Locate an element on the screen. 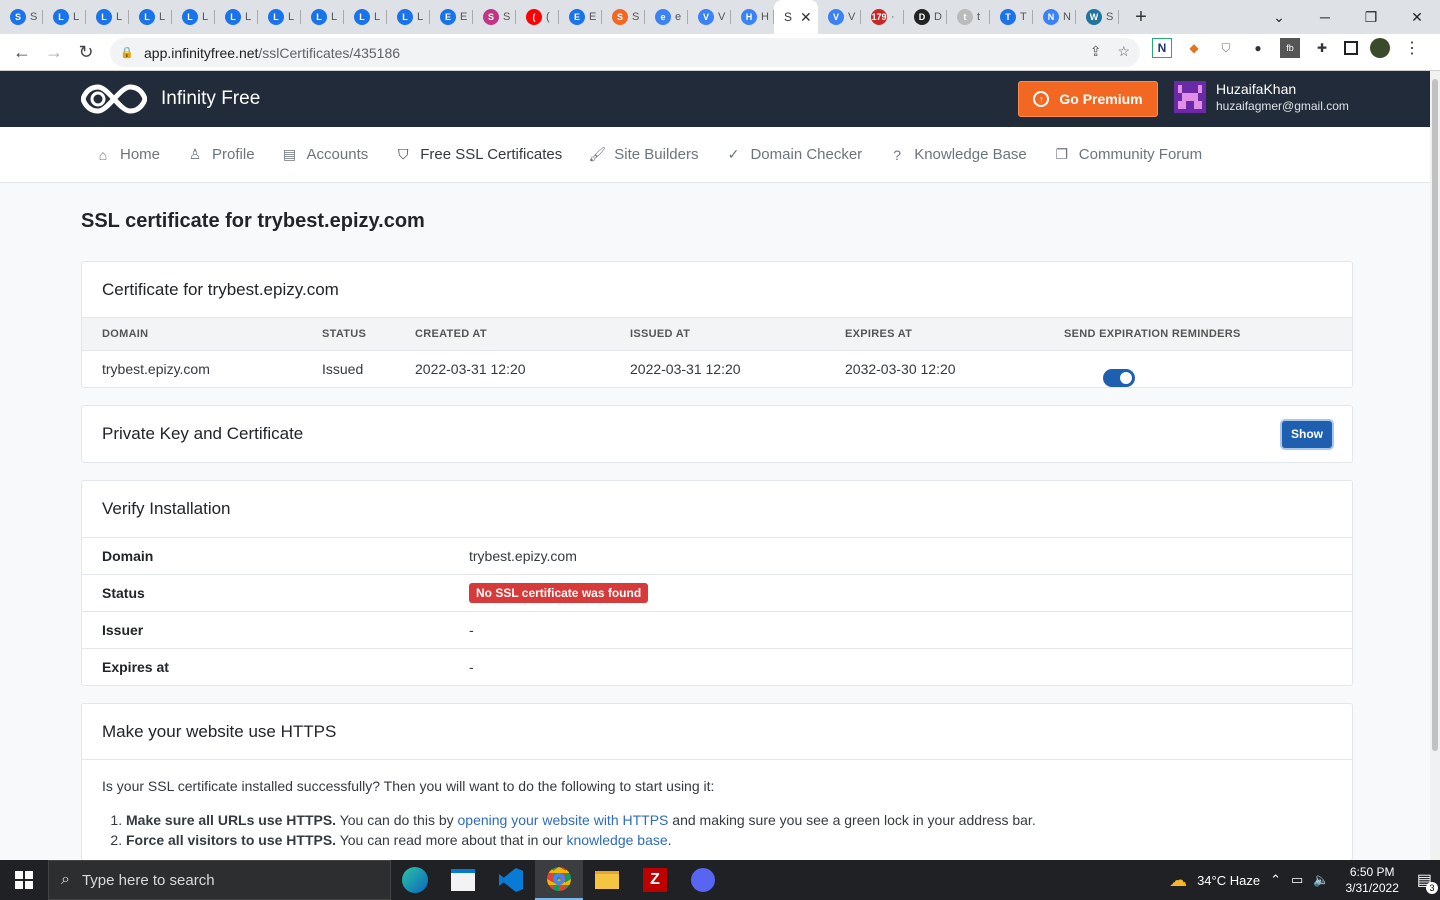  user-menu: HuzaifaKhan huzaifagmer@gmail.com is located at coordinates (1261, 97).